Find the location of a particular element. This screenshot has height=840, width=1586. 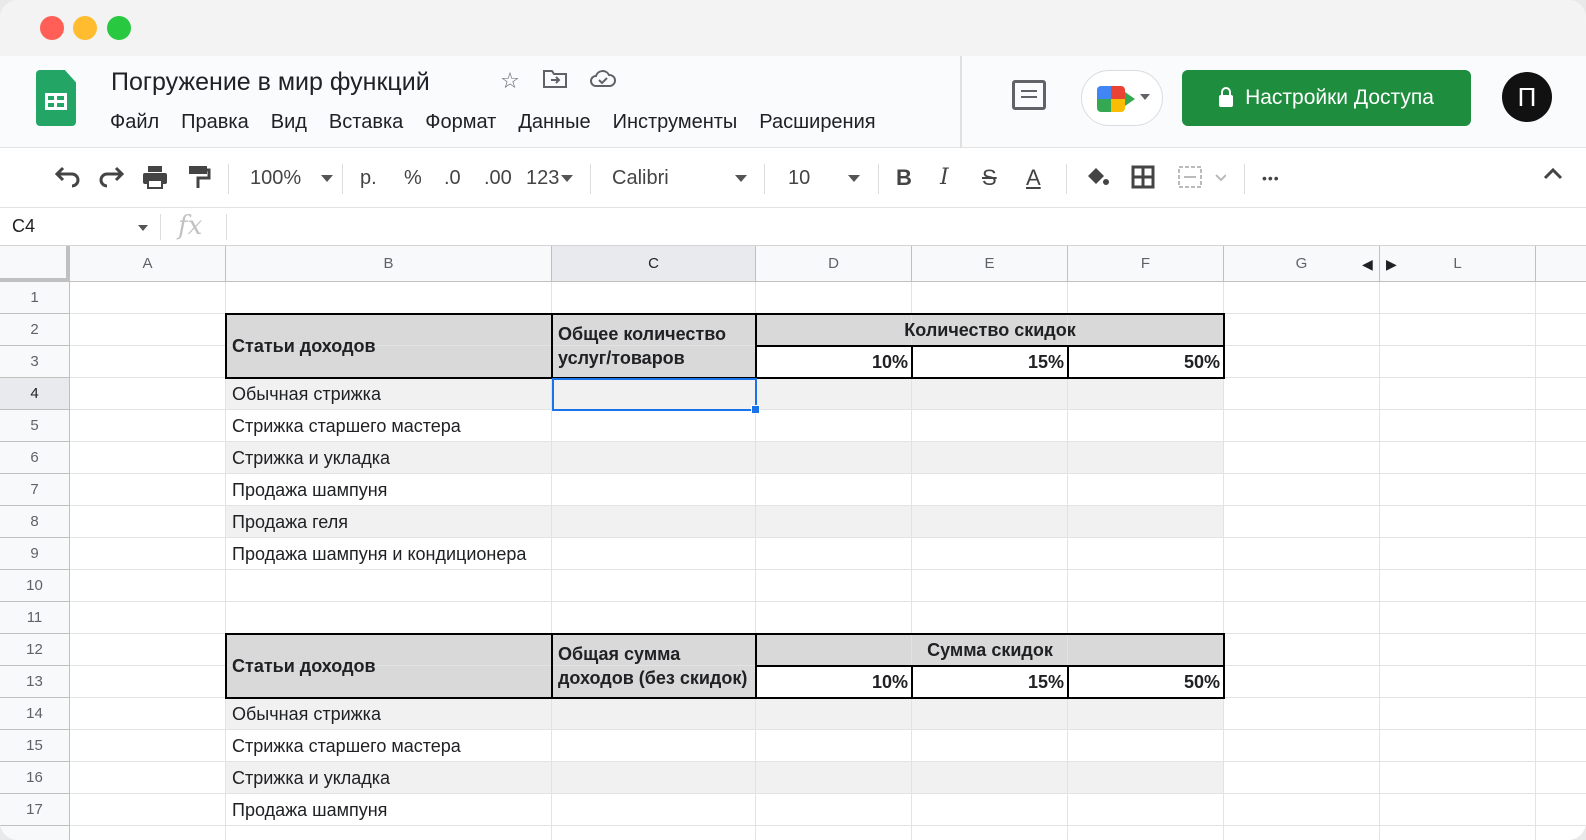

zoom-select: 100% is located at coordinates (292, 178).